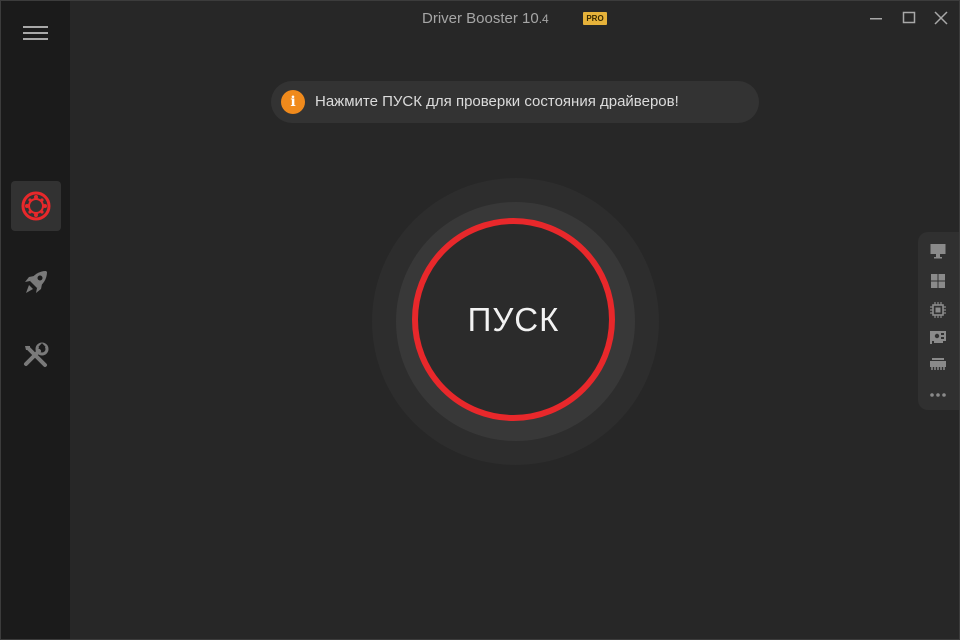 The height and width of the screenshot is (640, 960). I want to click on tools-icon, so click(36, 354).